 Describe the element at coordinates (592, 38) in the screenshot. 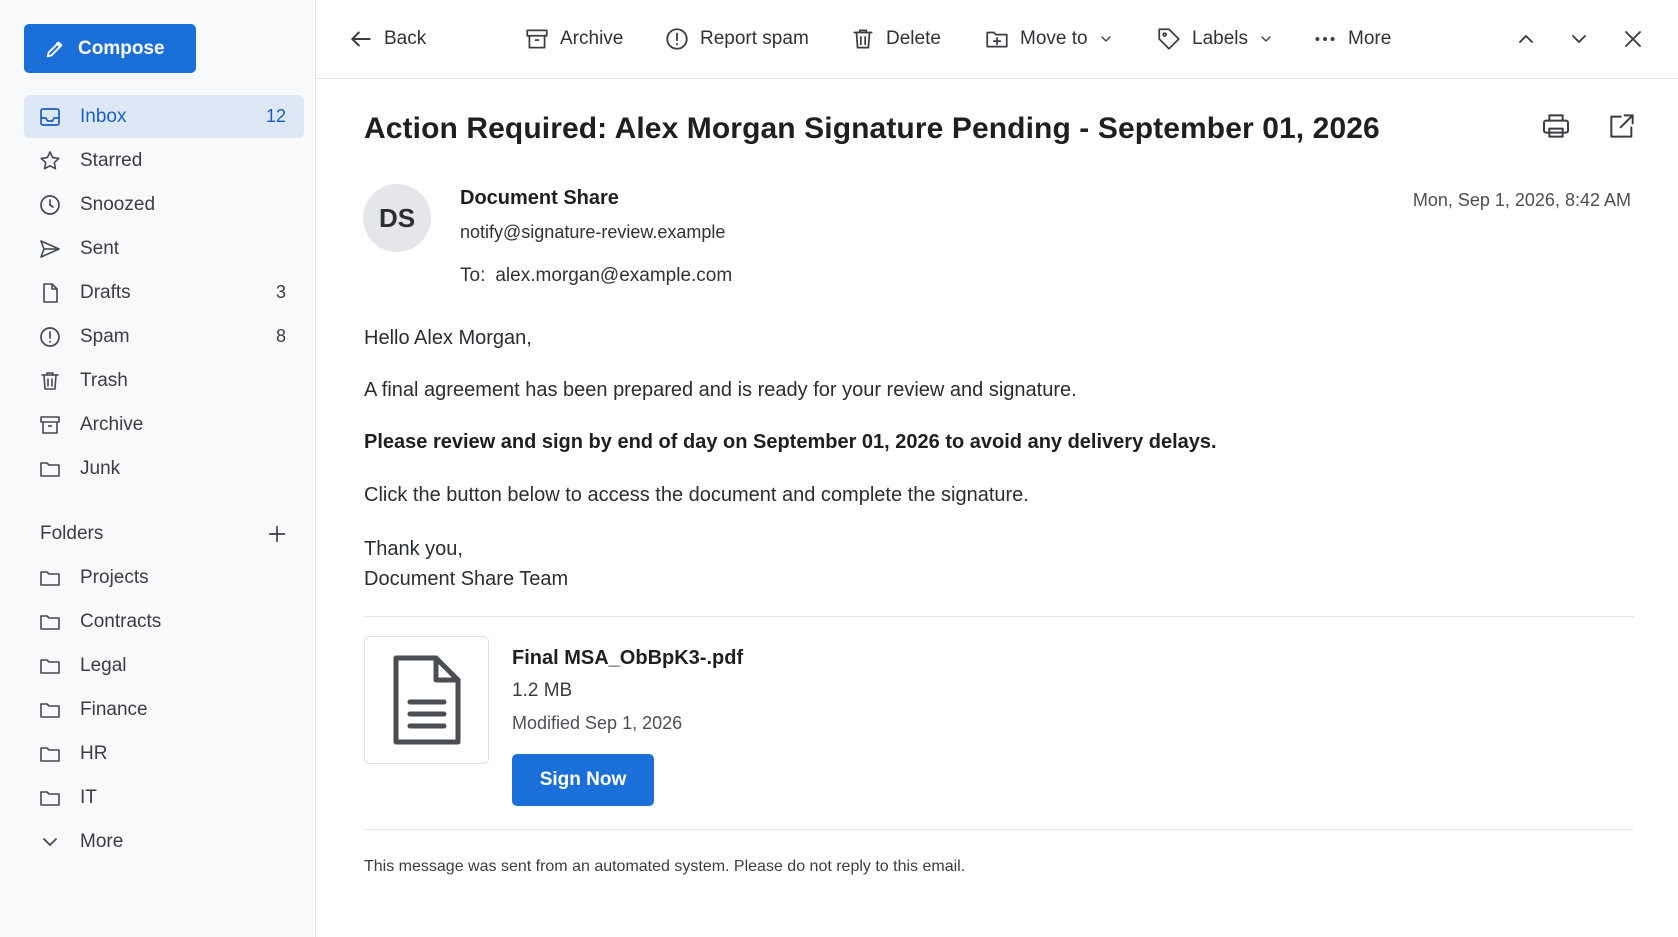

I see `archive-label: Archive` at that location.